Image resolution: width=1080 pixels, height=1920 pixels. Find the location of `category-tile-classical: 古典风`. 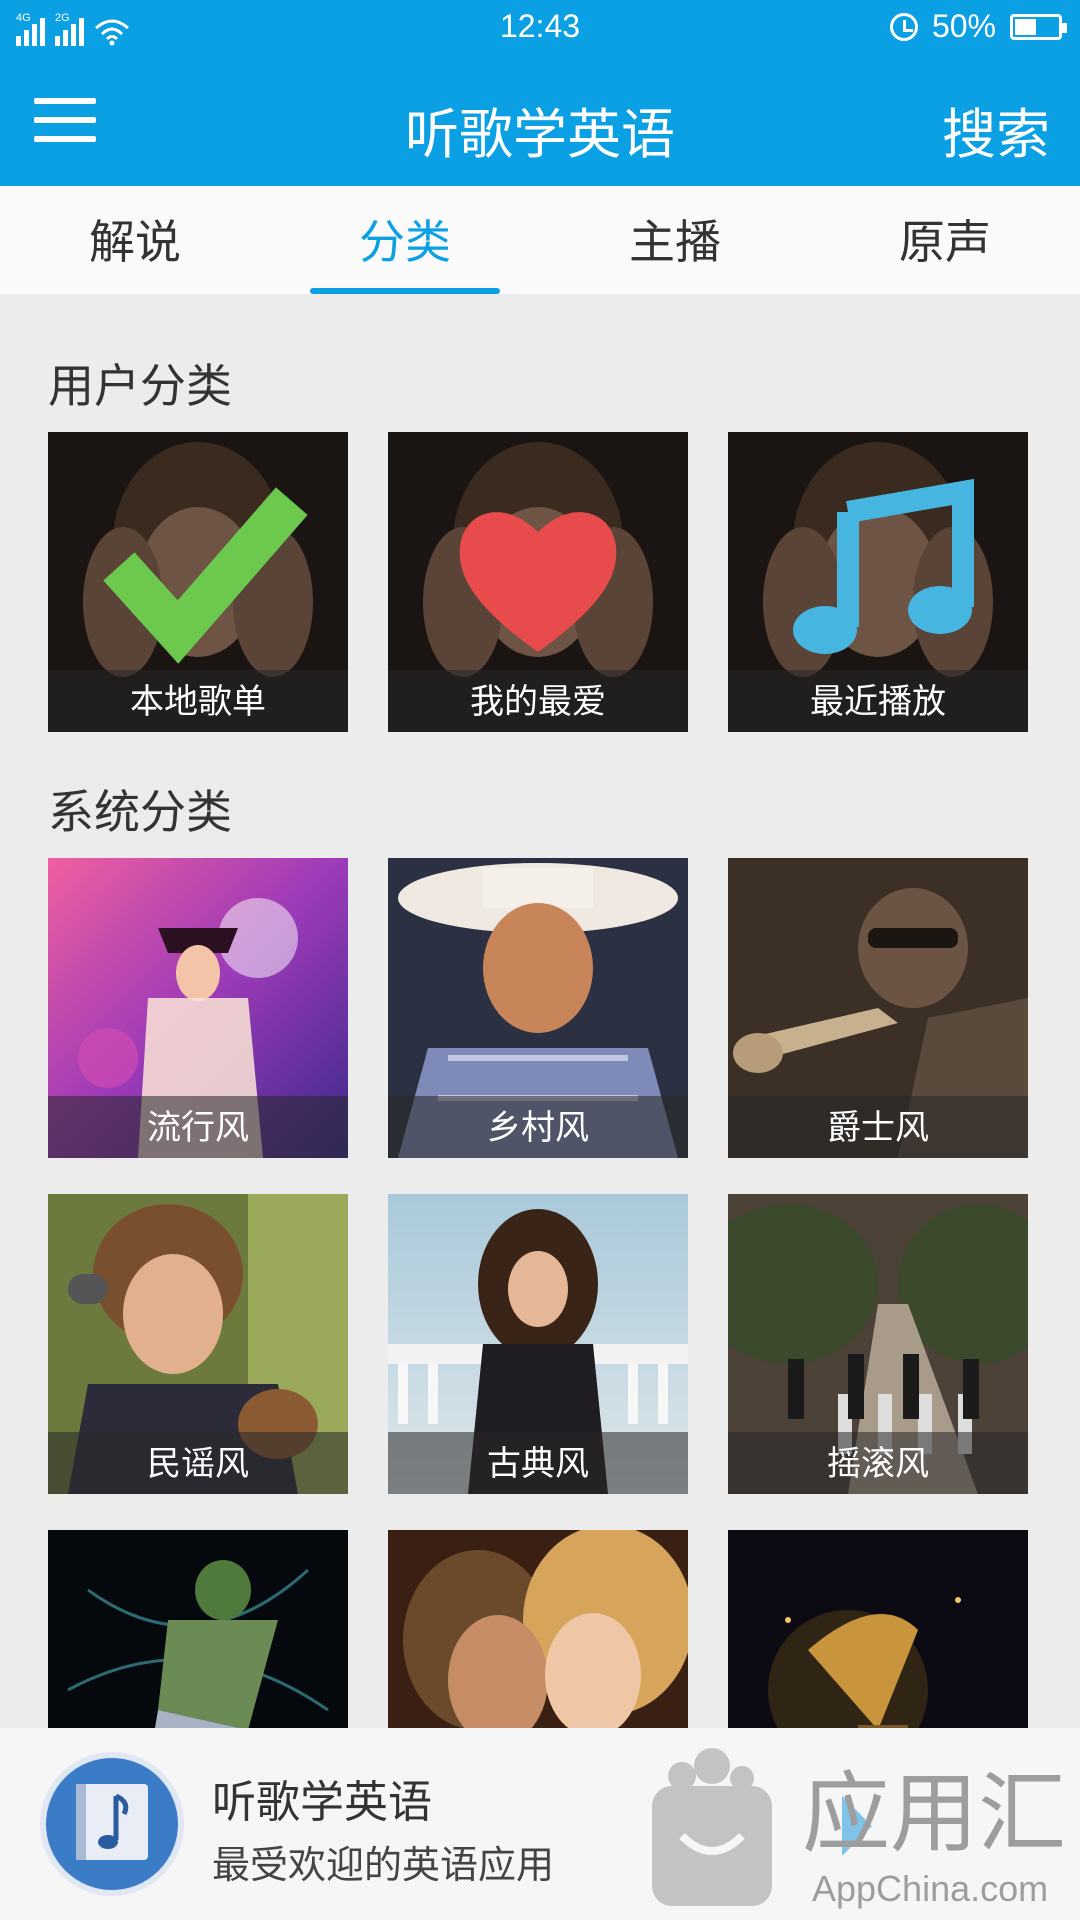

category-tile-classical: 古典风 is located at coordinates (538, 1344).